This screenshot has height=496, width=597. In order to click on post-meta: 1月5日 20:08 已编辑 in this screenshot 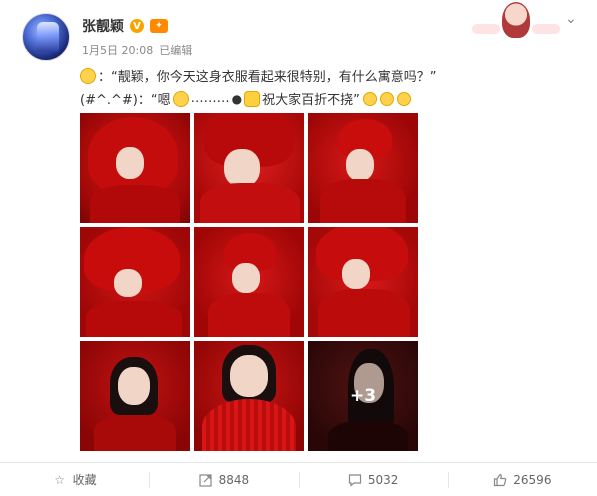, I will do `click(137, 50)`.